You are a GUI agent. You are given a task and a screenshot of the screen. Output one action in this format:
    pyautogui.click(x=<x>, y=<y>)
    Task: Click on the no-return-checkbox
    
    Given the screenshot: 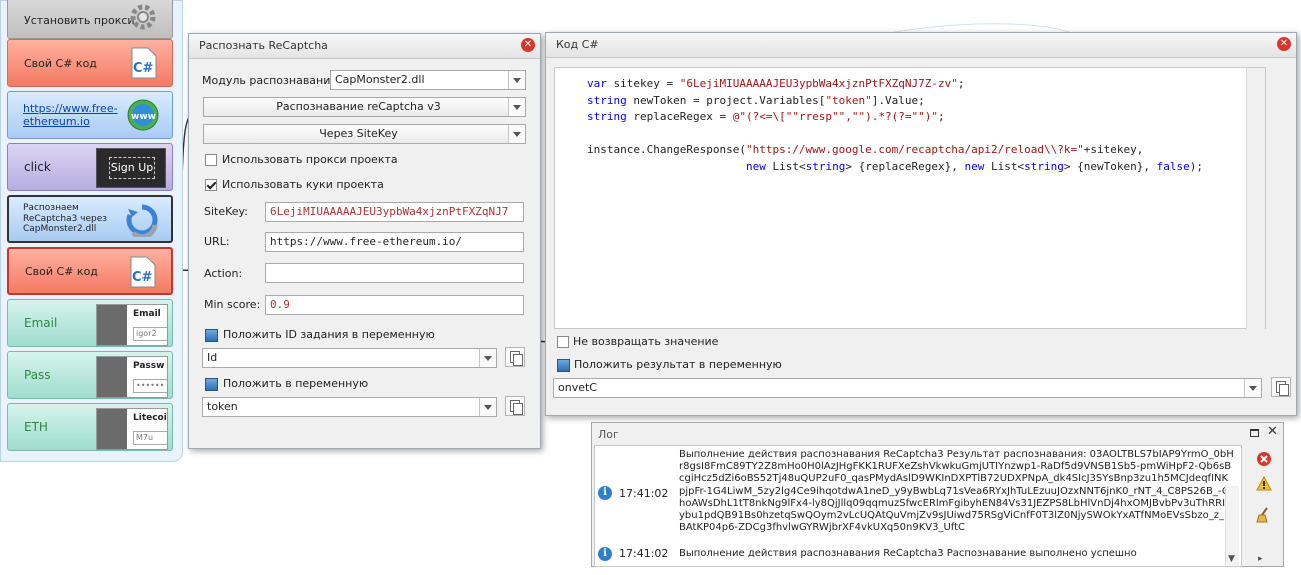 What is the action you would take?
    pyautogui.click(x=563, y=342)
    